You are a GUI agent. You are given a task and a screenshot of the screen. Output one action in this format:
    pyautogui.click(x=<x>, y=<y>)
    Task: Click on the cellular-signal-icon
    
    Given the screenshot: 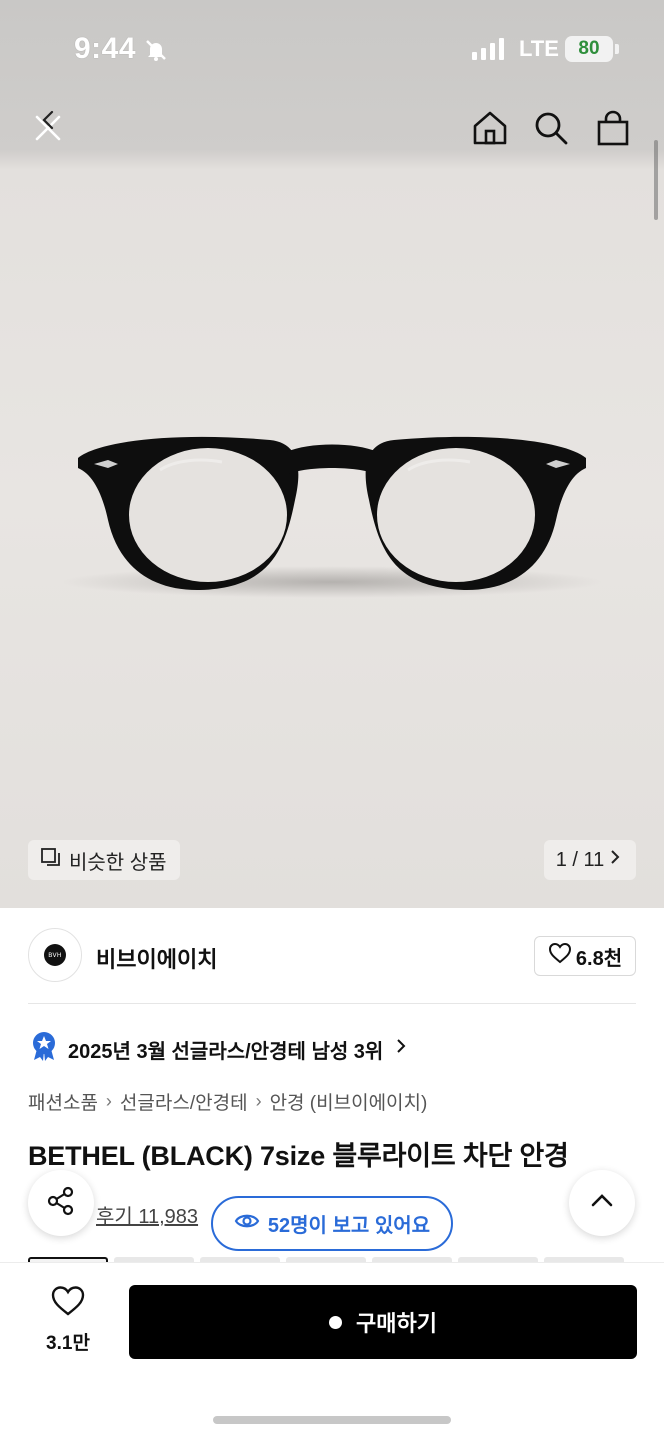 What is the action you would take?
    pyautogui.click(x=490, y=51)
    